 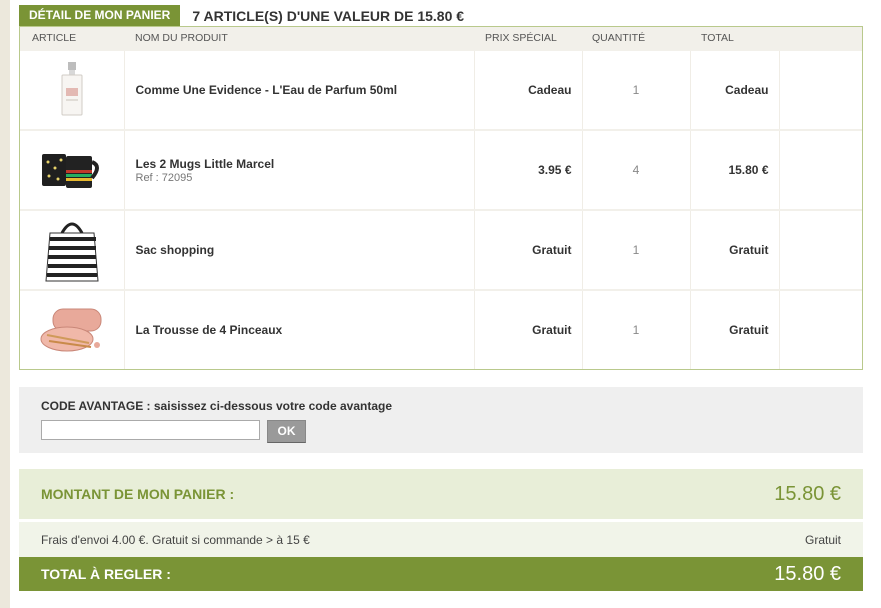 What do you see at coordinates (5, 304) in the screenshot?
I see `page-left-rail` at bounding box center [5, 304].